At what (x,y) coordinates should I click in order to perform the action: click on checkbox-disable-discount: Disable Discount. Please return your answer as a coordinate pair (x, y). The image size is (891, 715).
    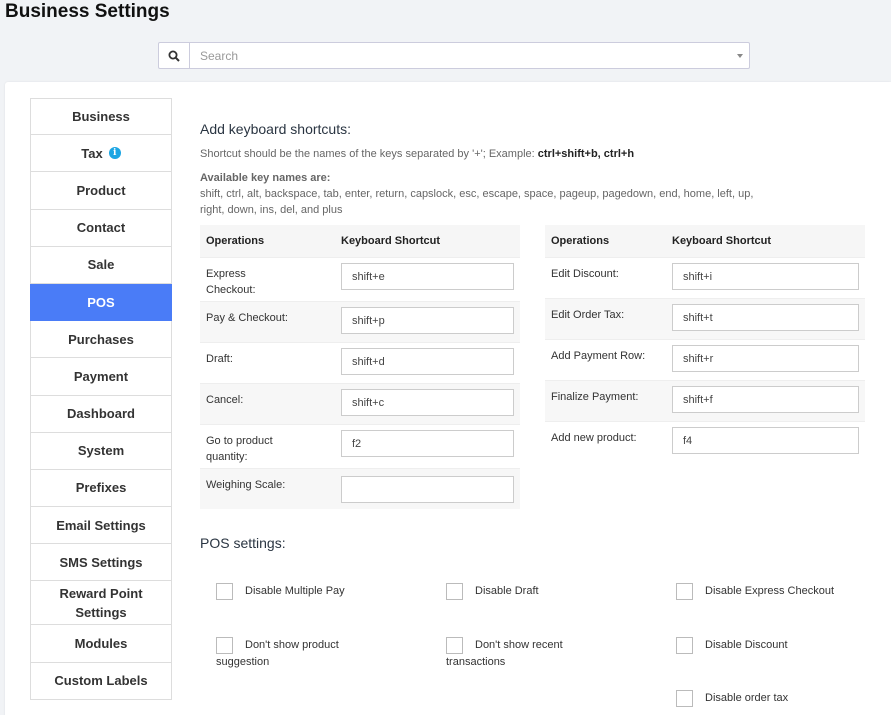
    Looking at the image, I should click on (732, 645).